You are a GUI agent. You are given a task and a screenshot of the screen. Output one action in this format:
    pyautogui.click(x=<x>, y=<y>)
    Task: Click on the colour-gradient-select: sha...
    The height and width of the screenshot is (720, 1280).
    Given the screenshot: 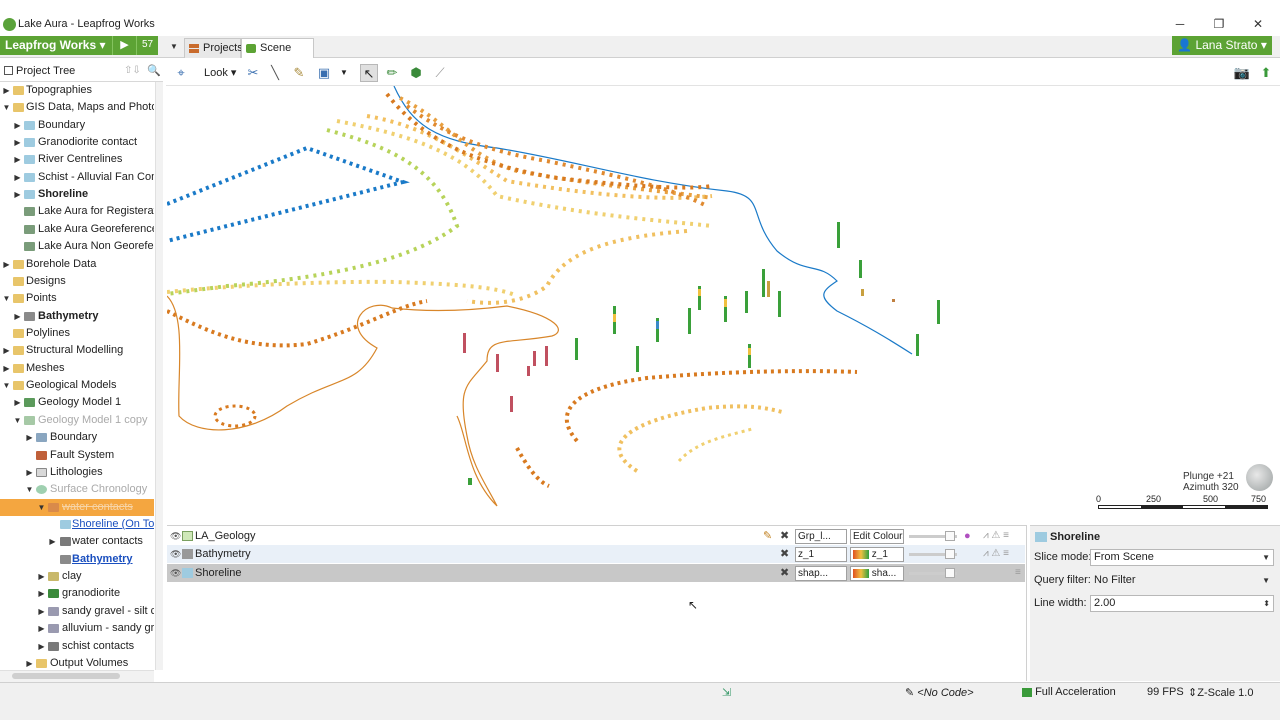 What is the action you would take?
    pyautogui.click(x=877, y=573)
    